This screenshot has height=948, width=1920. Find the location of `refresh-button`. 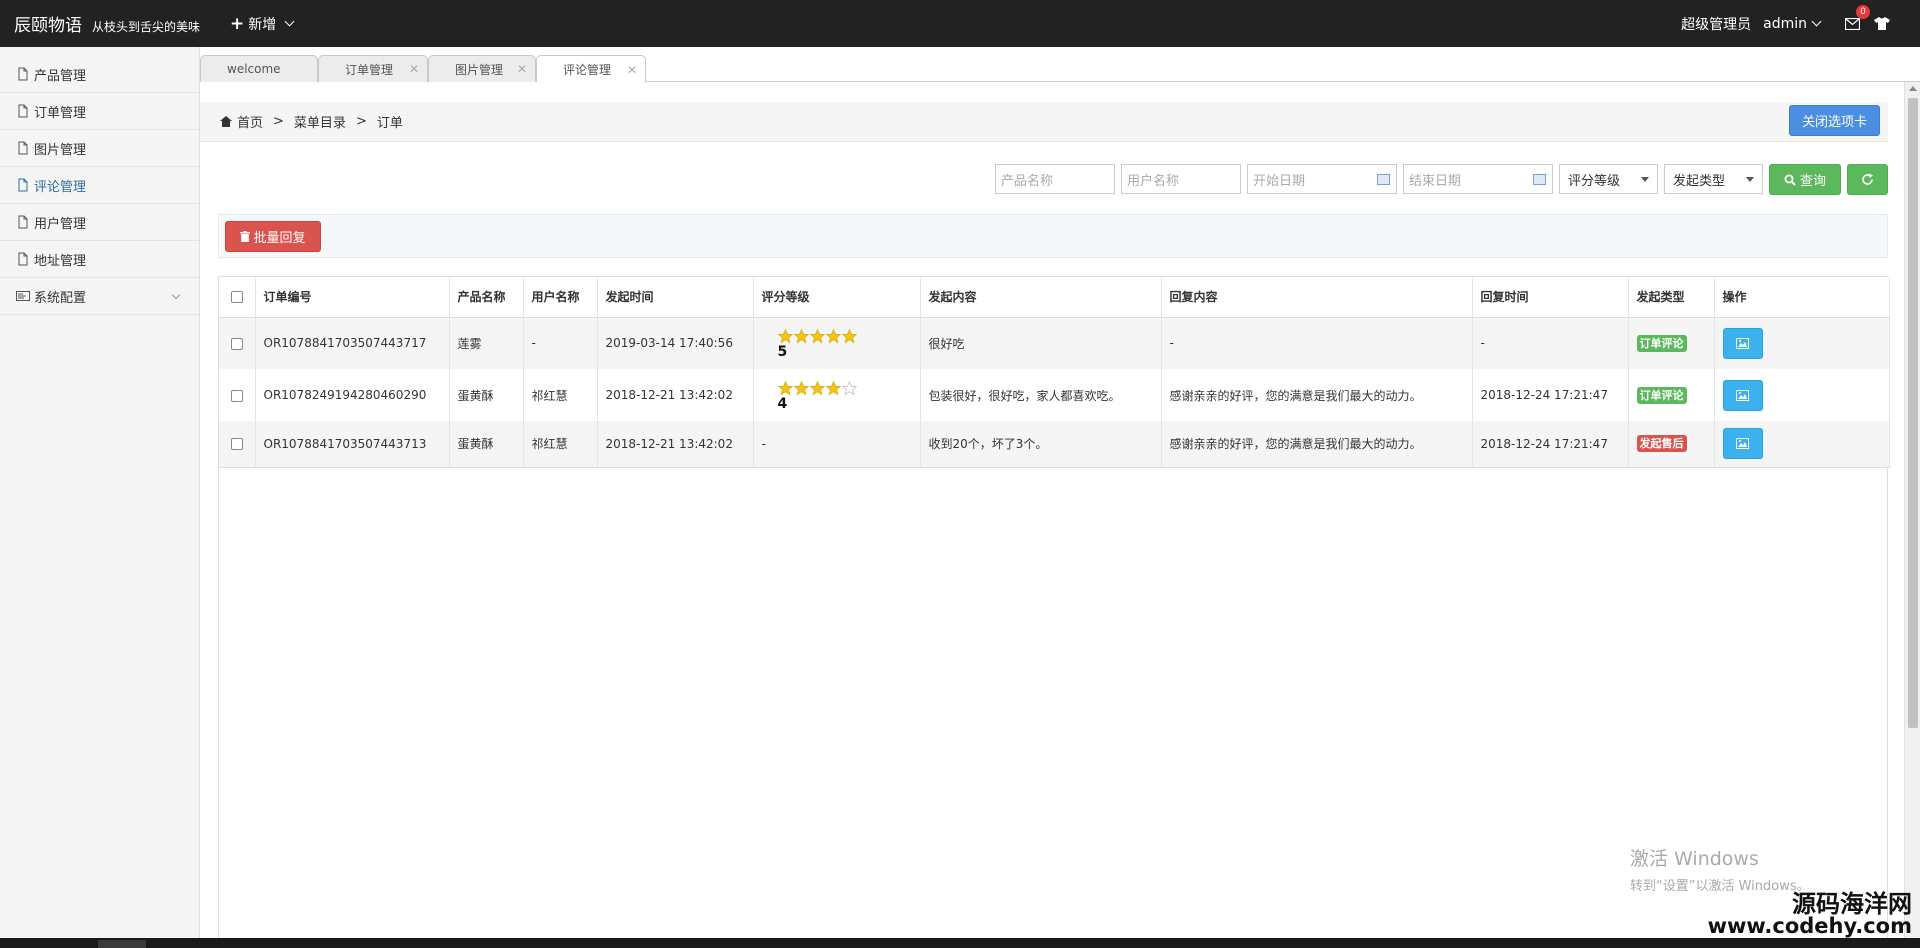

refresh-button is located at coordinates (1867, 179).